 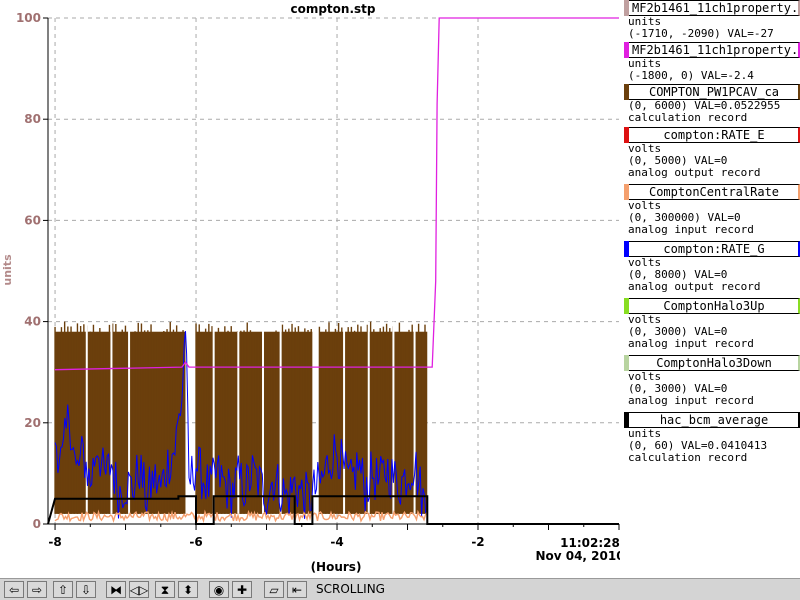 I want to click on legend-pv-name: compton:RATE_E, so click(x=714, y=135).